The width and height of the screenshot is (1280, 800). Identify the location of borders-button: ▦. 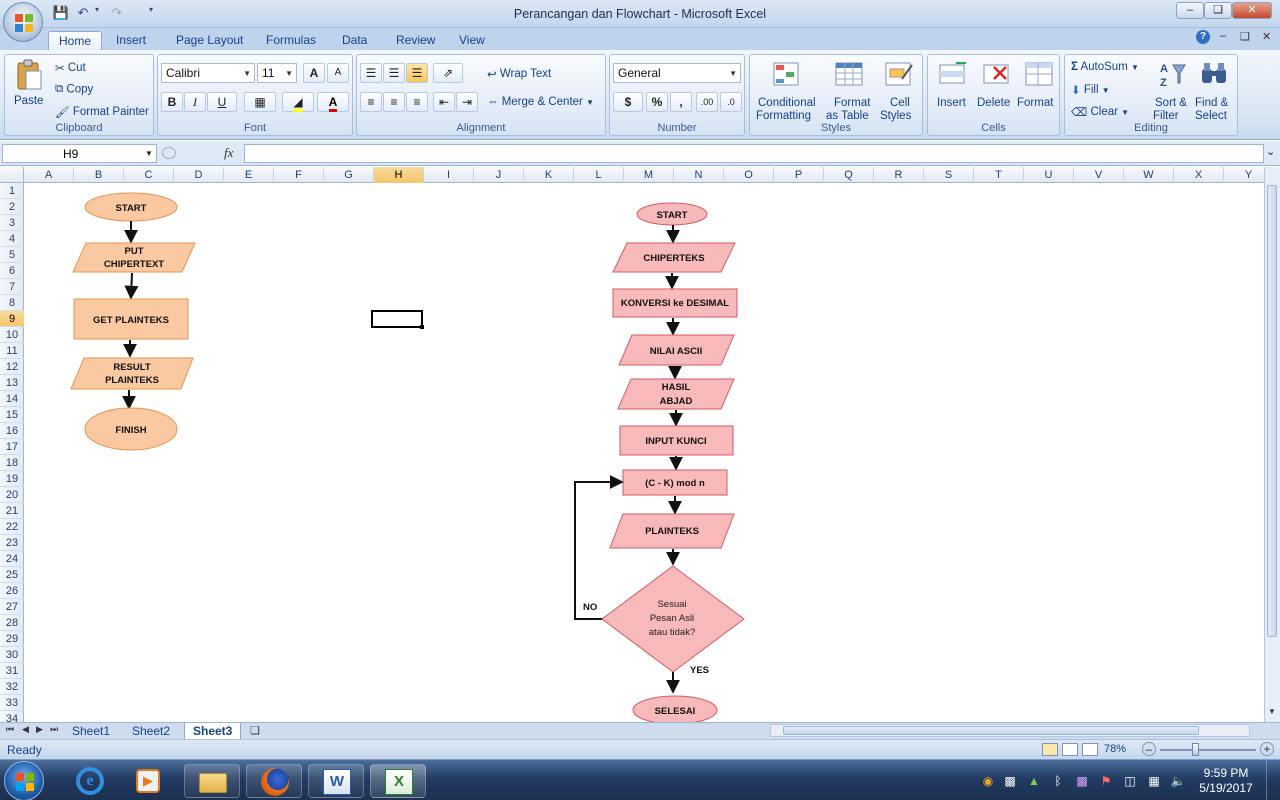
(260, 102).